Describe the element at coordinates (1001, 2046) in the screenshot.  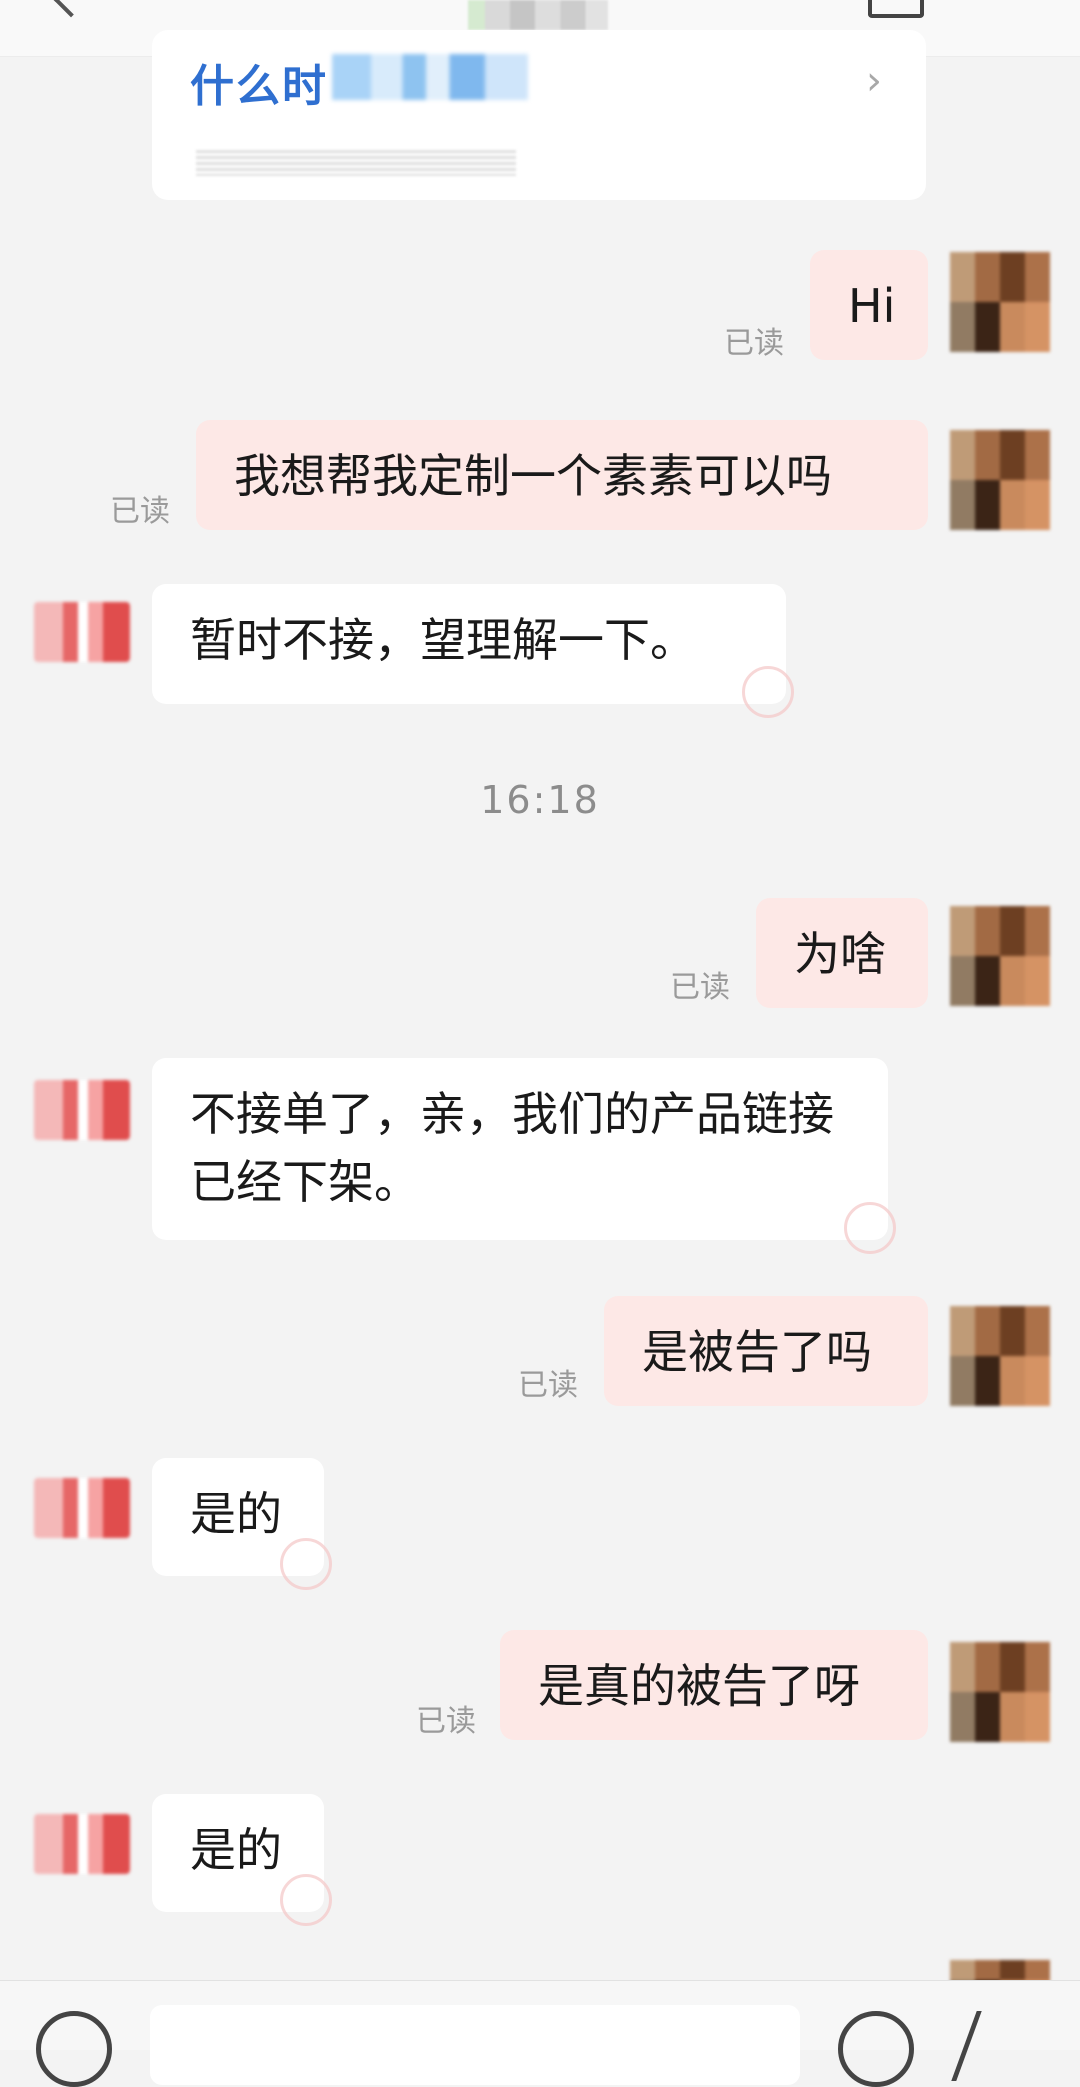
I see `plus-icon` at that location.